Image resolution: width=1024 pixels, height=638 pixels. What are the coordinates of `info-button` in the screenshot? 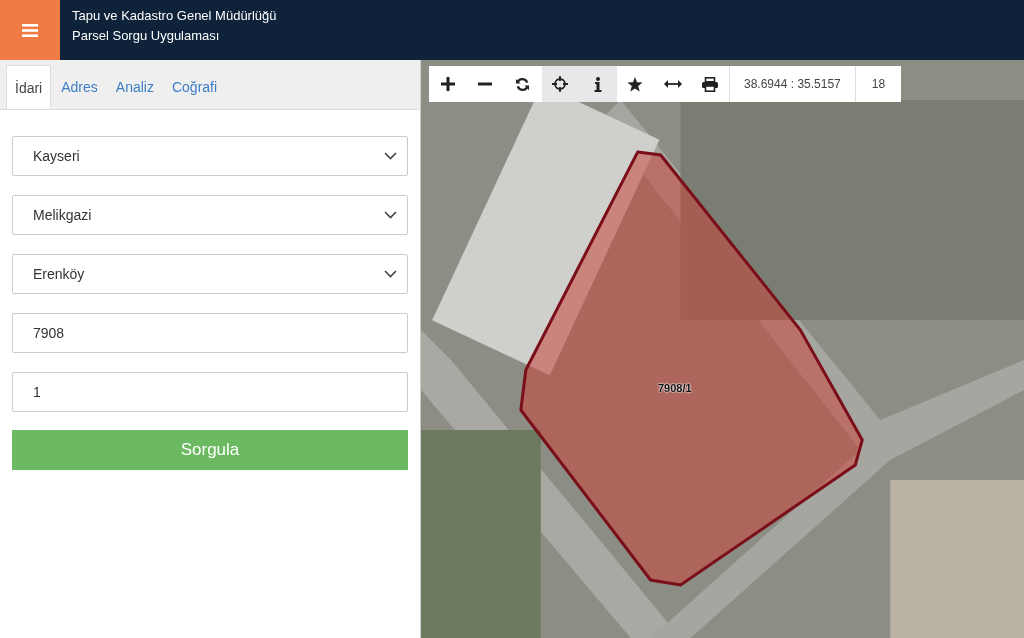 It's located at (598, 84).